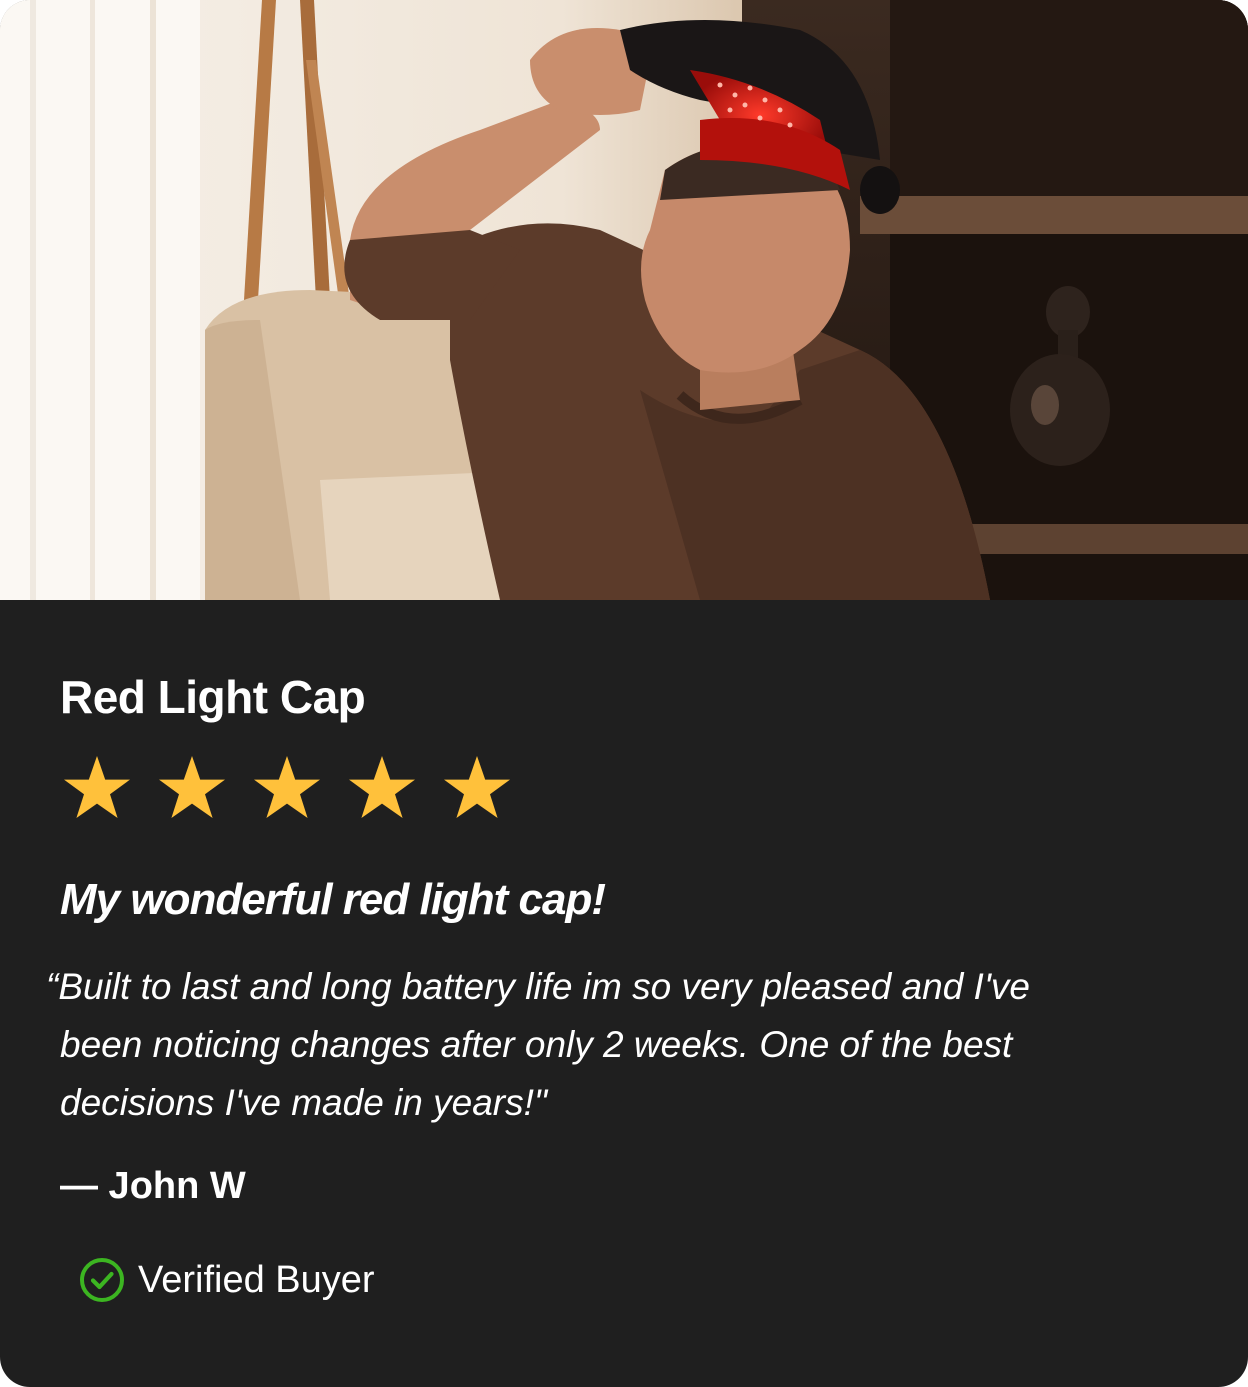 The image size is (1248, 1387). What do you see at coordinates (256, 1279) in the screenshot?
I see `verified-label: Verified Buyer` at bounding box center [256, 1279].